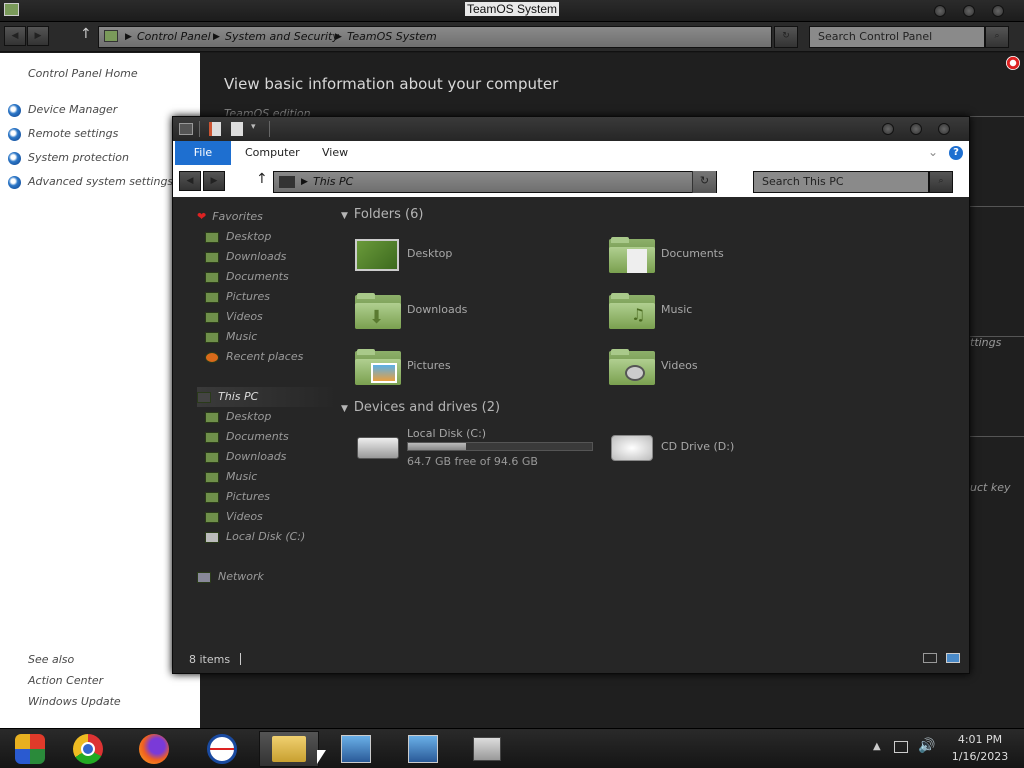  I want to click on nav-item: Recent places, so click(271, 357).